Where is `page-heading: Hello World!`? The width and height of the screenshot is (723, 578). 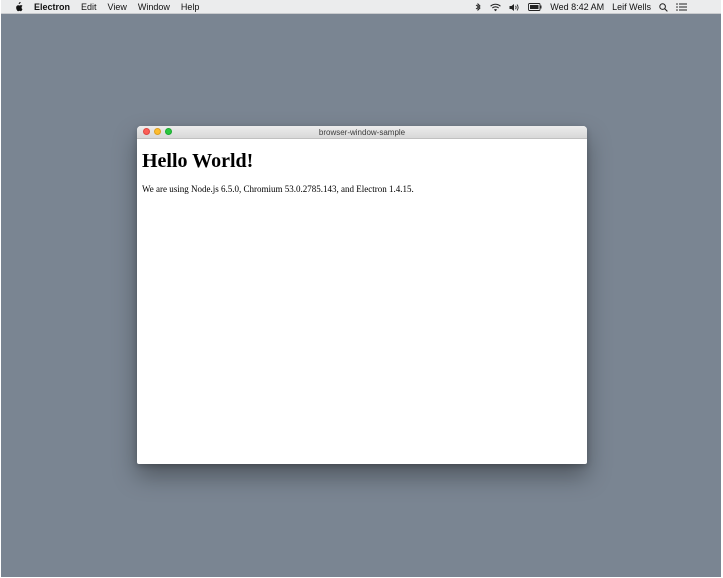 page-heading: Hello World! is located at coordinates (198, 161).